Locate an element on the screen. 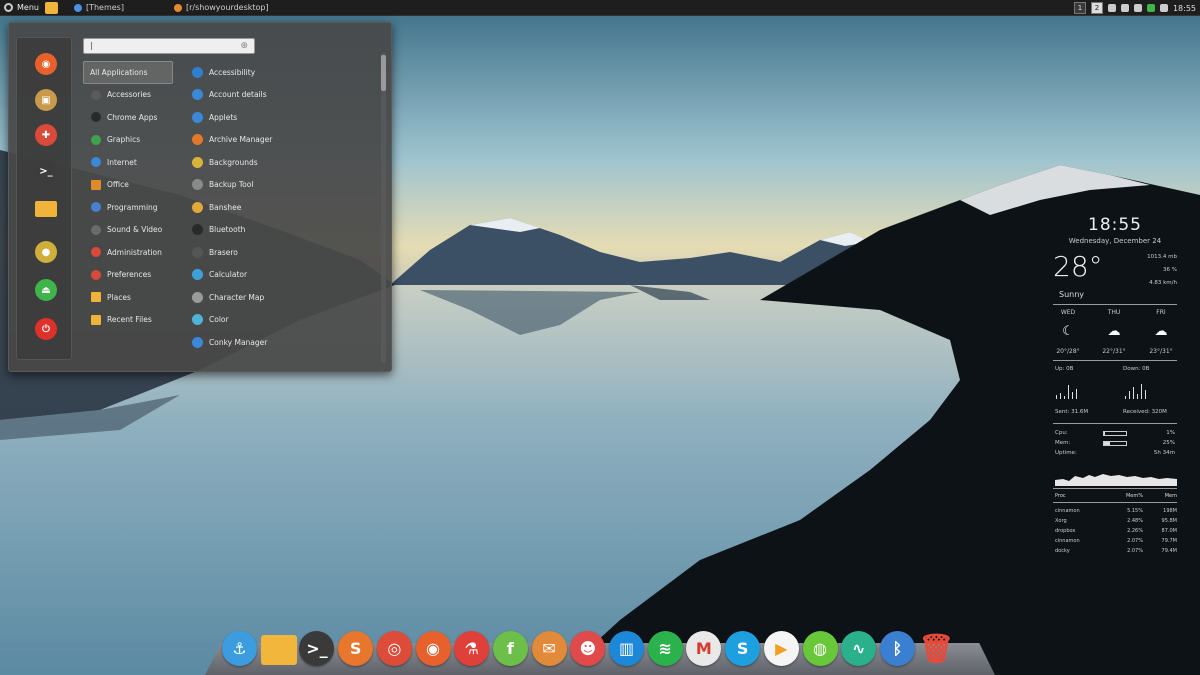 The width and height of the screenshot is (1200, 675). app-item: Backup Tool is located at coordinates (282, 185).